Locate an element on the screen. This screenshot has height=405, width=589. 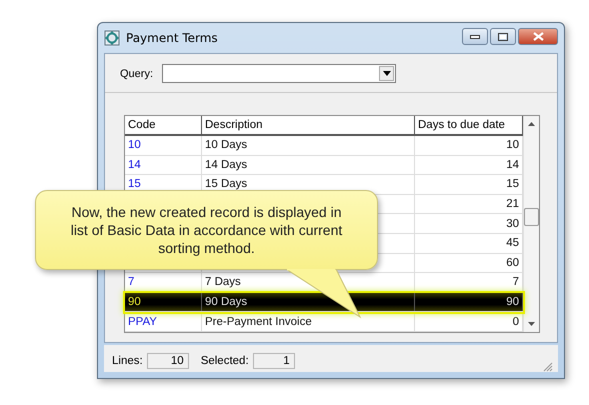
maximize-button is located at coordinates (503, 36).